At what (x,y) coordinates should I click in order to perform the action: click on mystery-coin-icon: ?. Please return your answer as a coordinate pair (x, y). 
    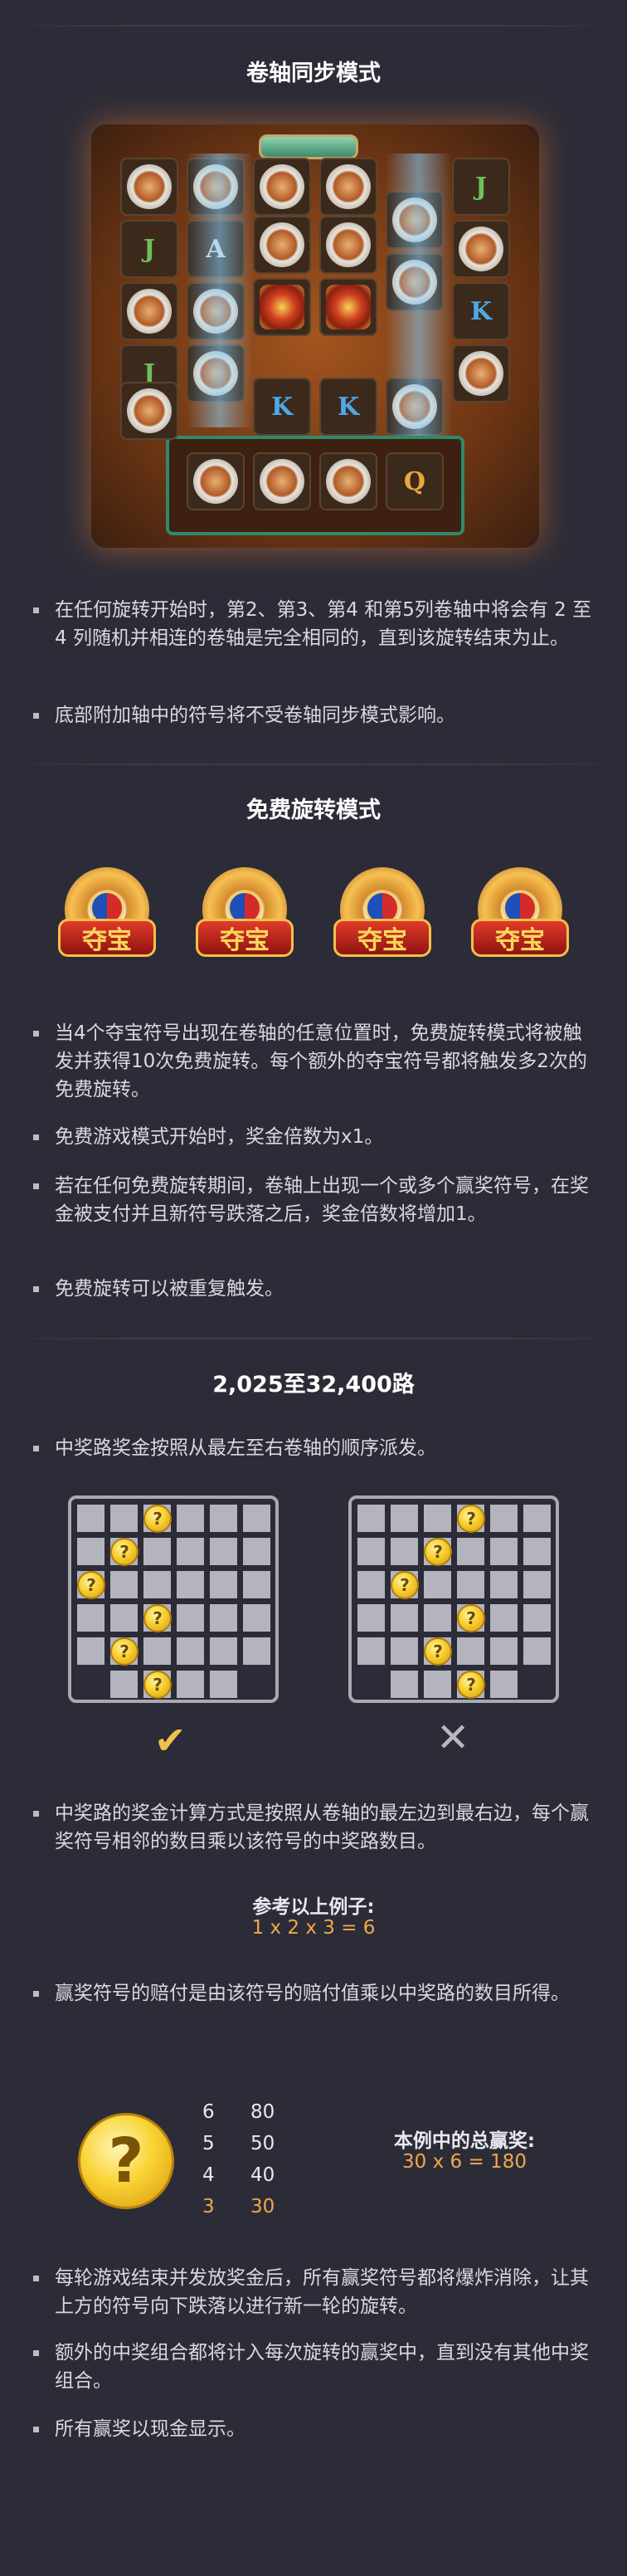
    Looking at the image, I should click on (126, 2161).